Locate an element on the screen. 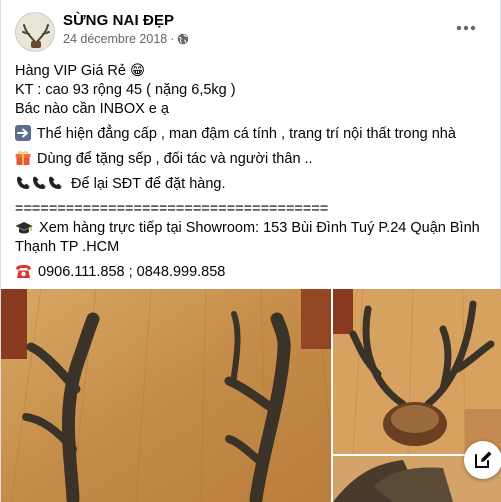 This screenshot has height=502, width=501. page-avatar is located at coordinates (35, 32).